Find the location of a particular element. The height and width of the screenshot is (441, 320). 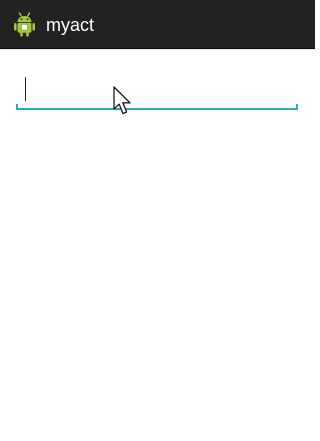

action-bar: myact is located at coordinates (157, 25).